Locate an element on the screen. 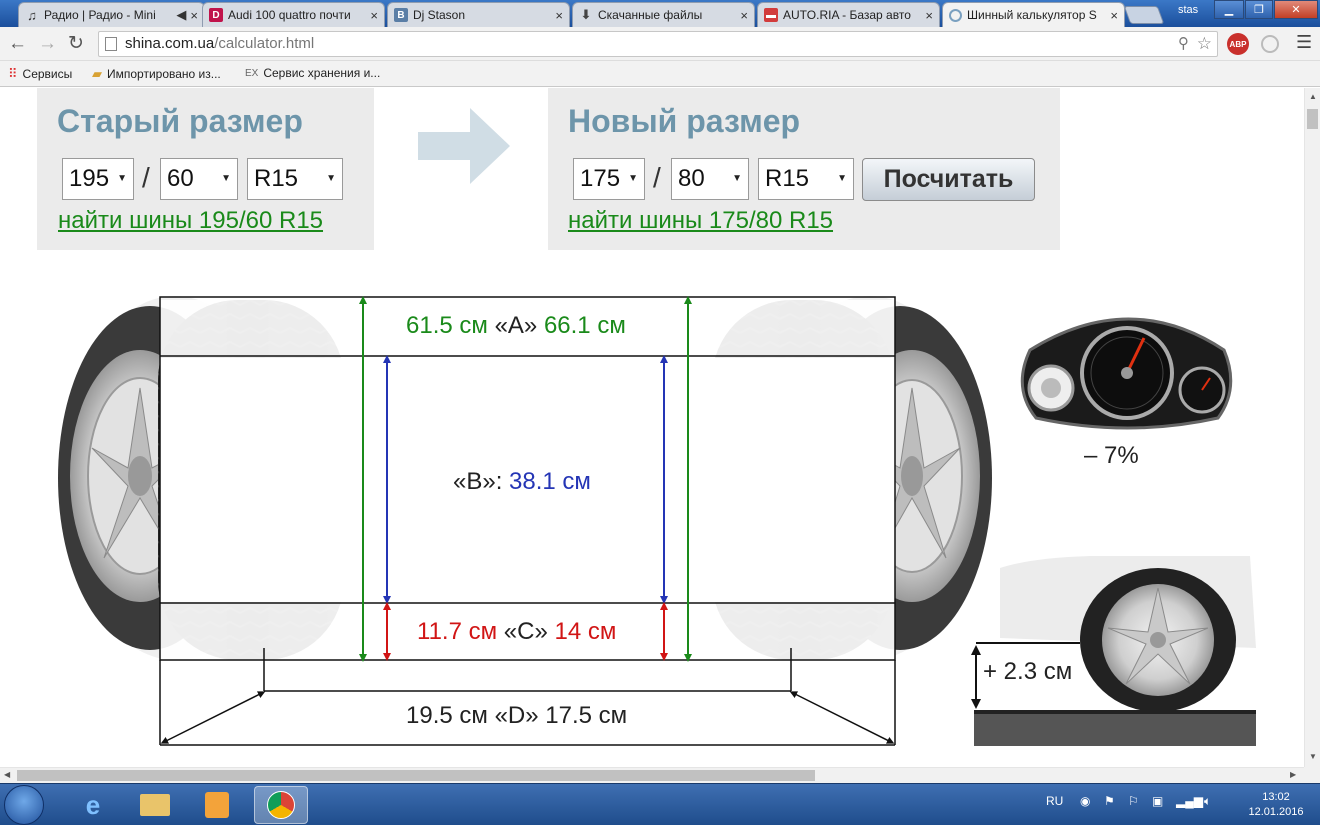  browser-toolbar: ← → ↻ shina.com.ua/calculator.html ⚲ ☆ is located at coordinates (660, 44).